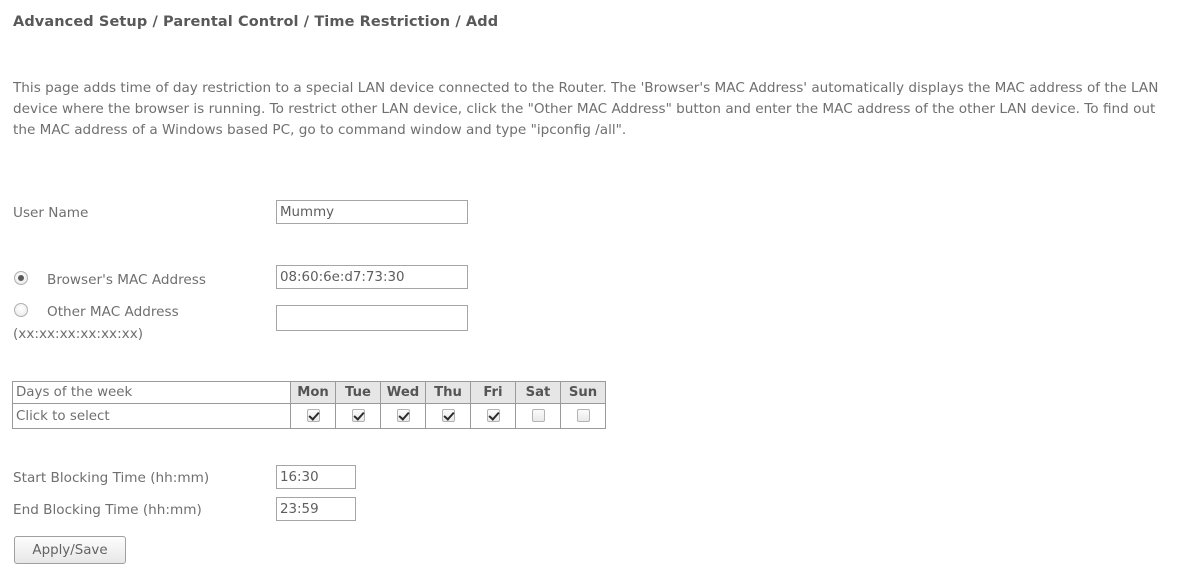 This screenshot has height=584, width=1188. What do you see at coordinates (372, 212) in the screenshot?
I see `username-input` at bounding box center [372, 212].